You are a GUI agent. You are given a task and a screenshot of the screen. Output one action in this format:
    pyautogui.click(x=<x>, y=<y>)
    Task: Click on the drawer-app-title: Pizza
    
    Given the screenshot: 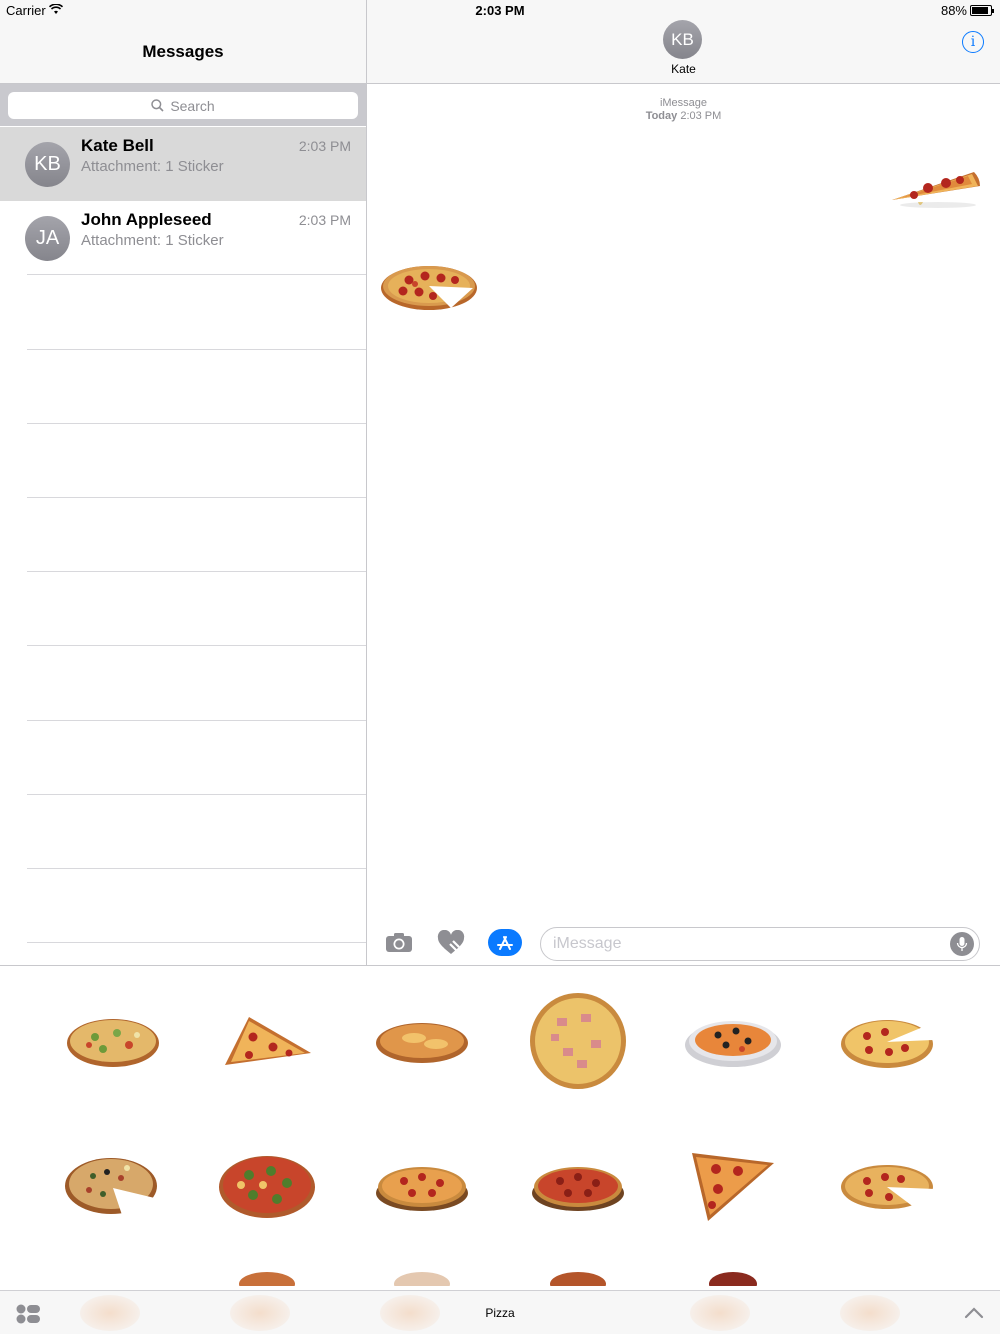 What is the action you would take?
    pyautogui.click(x=500, y=1313)
    